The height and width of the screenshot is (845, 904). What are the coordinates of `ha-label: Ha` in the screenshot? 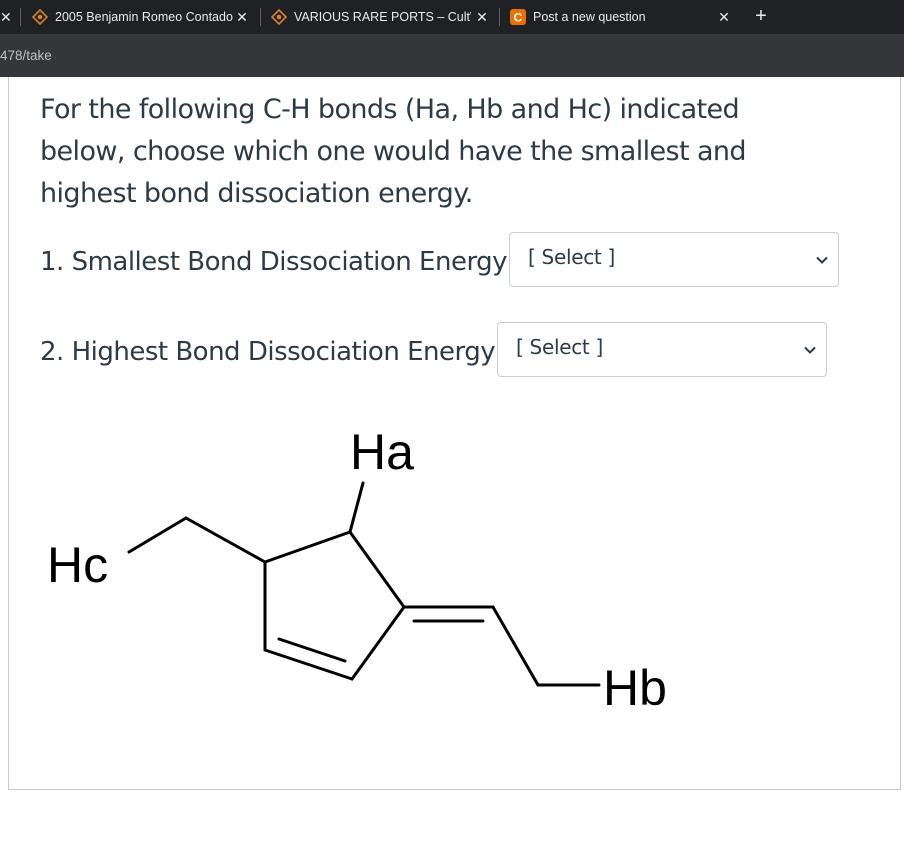 It's located at (382, 452).